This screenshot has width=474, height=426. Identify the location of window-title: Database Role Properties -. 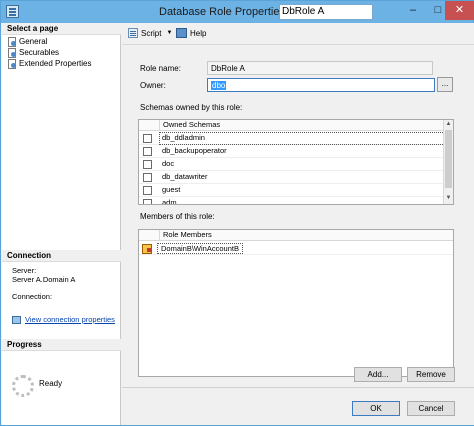
(225, 12).